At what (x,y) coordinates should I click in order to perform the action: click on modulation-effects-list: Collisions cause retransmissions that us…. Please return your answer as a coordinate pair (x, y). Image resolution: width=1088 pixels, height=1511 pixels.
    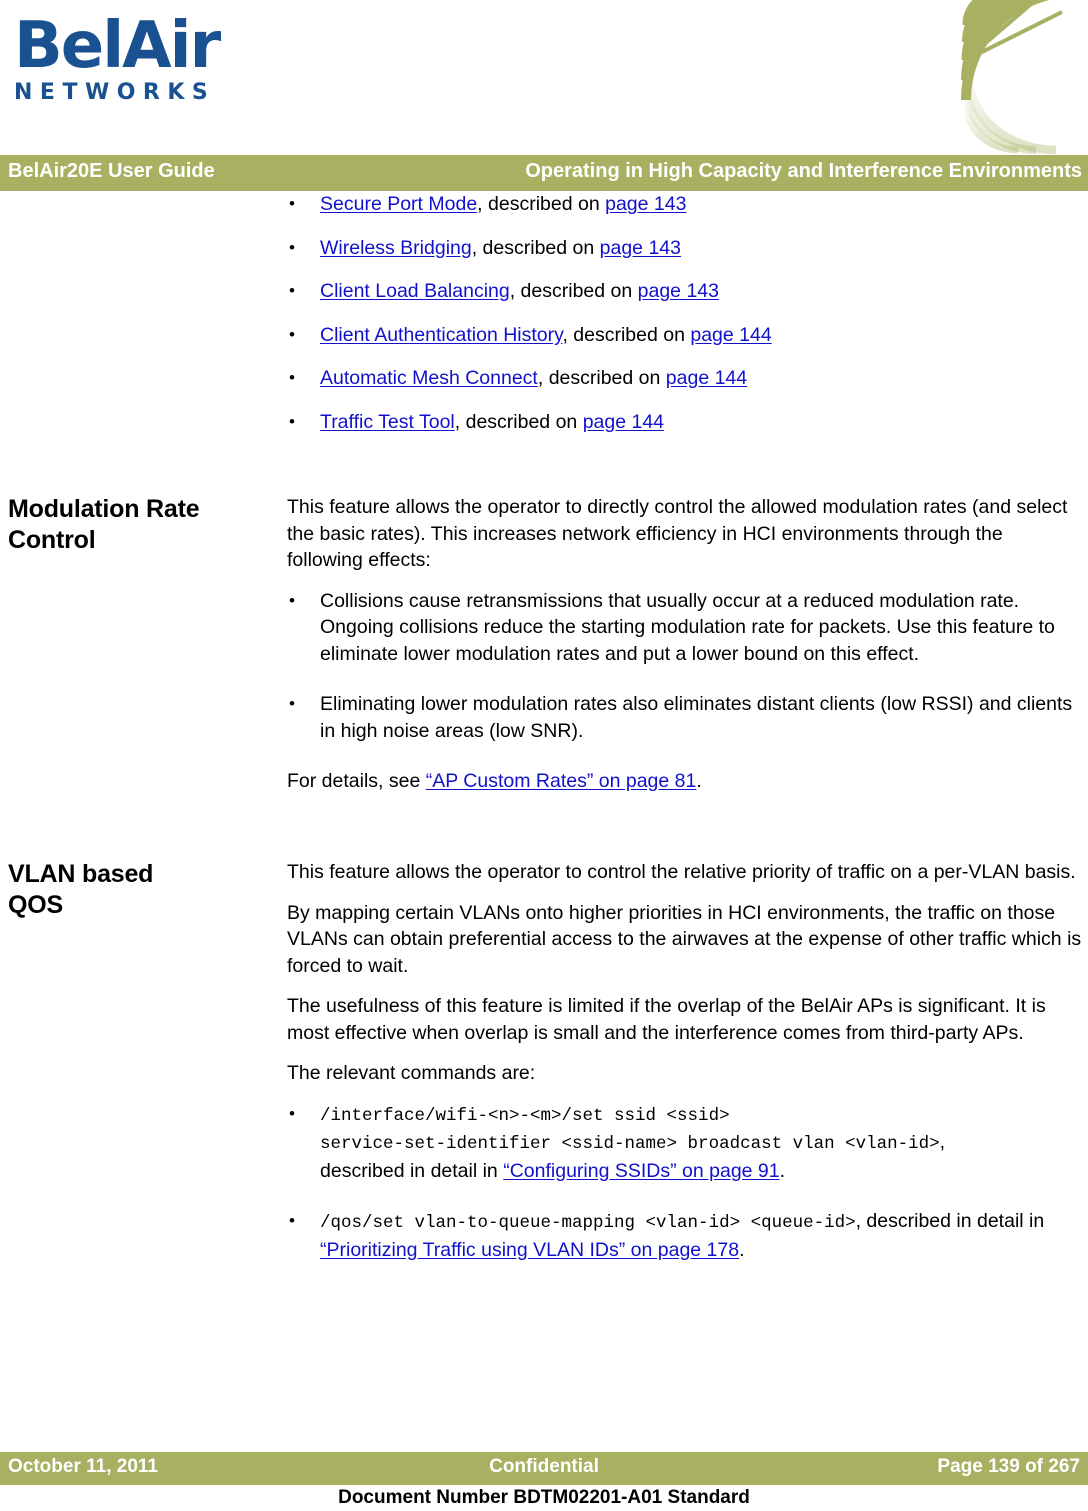
    Looking at the image, I should click on (684, 666).